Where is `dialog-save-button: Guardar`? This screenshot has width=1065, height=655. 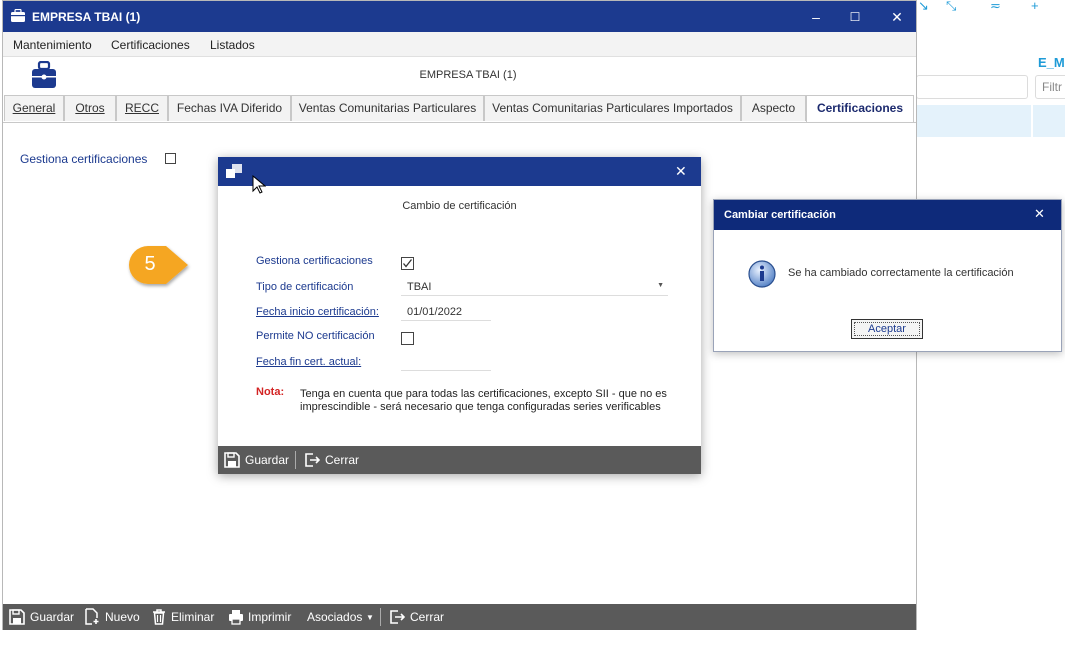 dialog-save-button: Guardar is located at coordinates (256, 460).